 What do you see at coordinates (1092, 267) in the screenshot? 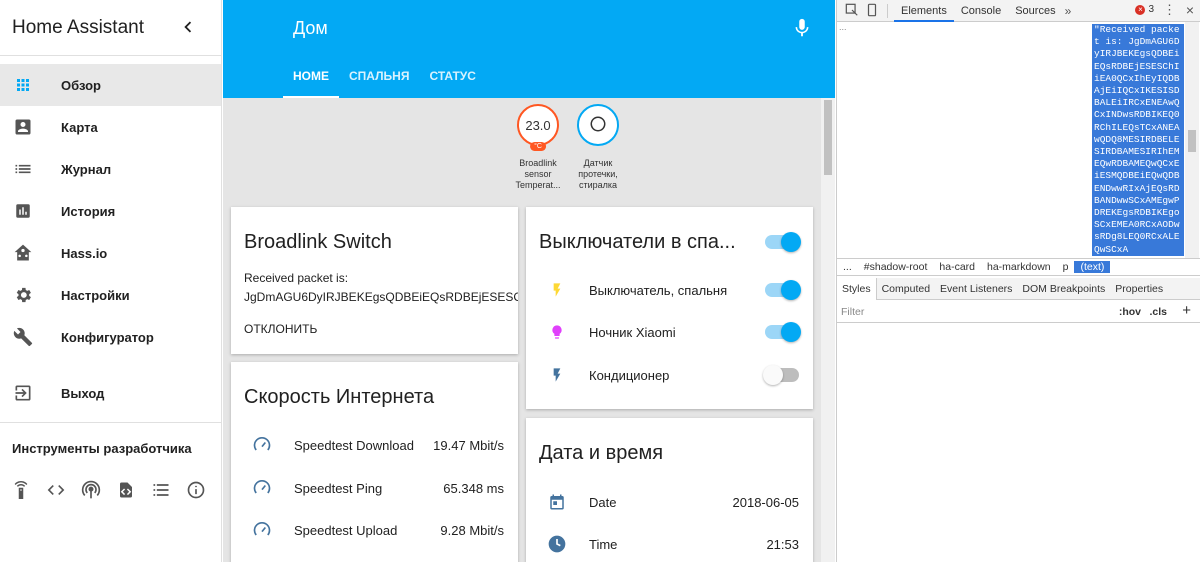
I see `breadcrumb-item-selected: (text)` at bounding box center [1092, 267].